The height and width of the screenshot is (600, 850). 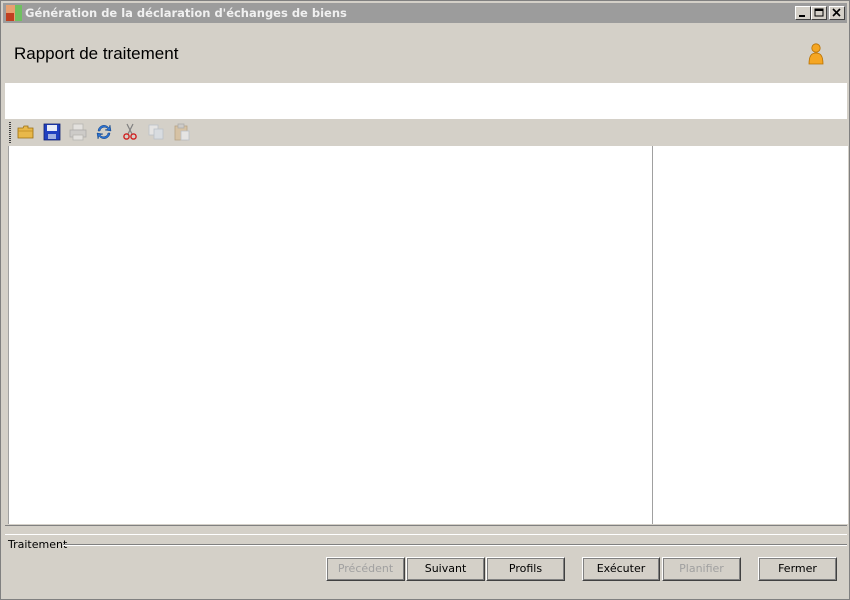 I want to click on execute-button: Exécuter, so click(x=621, y=569).